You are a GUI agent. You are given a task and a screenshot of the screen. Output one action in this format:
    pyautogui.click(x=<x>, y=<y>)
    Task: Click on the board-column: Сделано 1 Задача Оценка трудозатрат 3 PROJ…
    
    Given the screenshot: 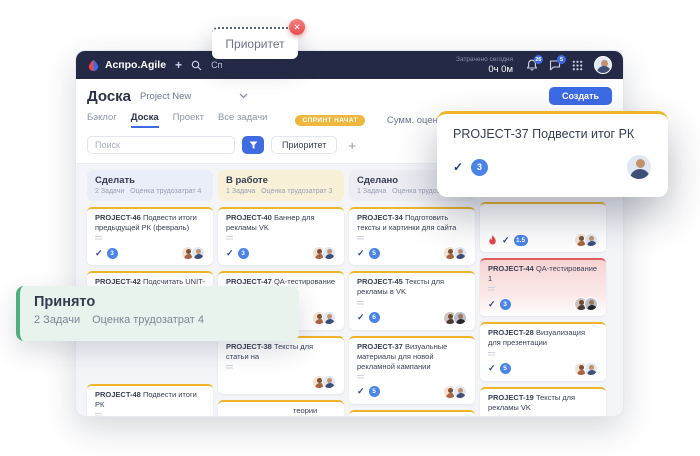 What is the action you would take?
    pyautogui.click(x=412, y=293)
    